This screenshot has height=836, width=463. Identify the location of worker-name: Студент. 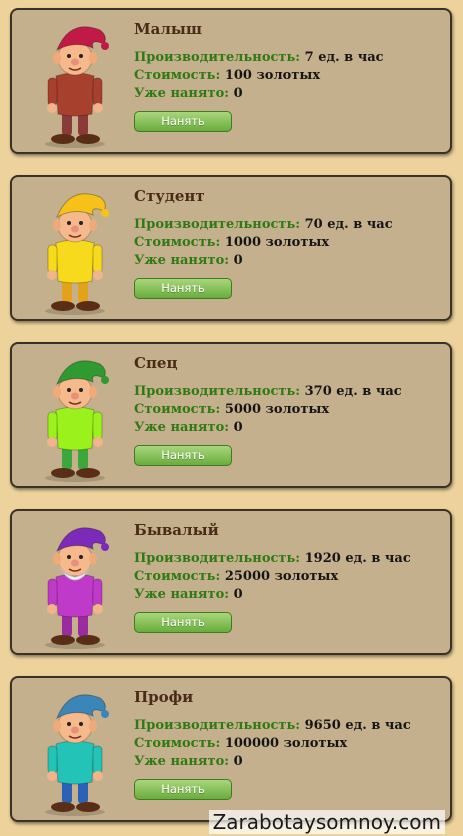
(169, 196).